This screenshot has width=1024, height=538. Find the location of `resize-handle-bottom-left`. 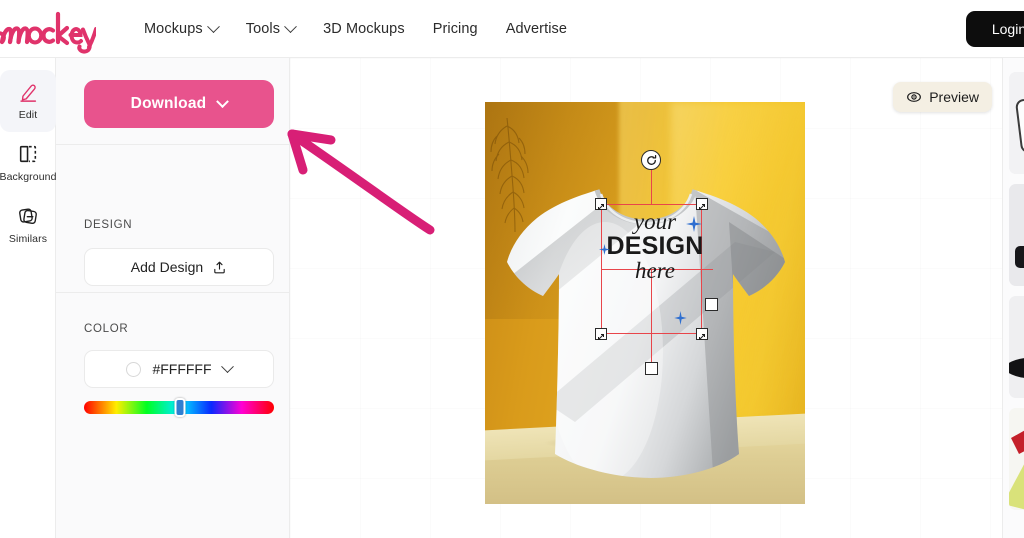

resize-handle-bottom-left is located at coordinates (601, 334).